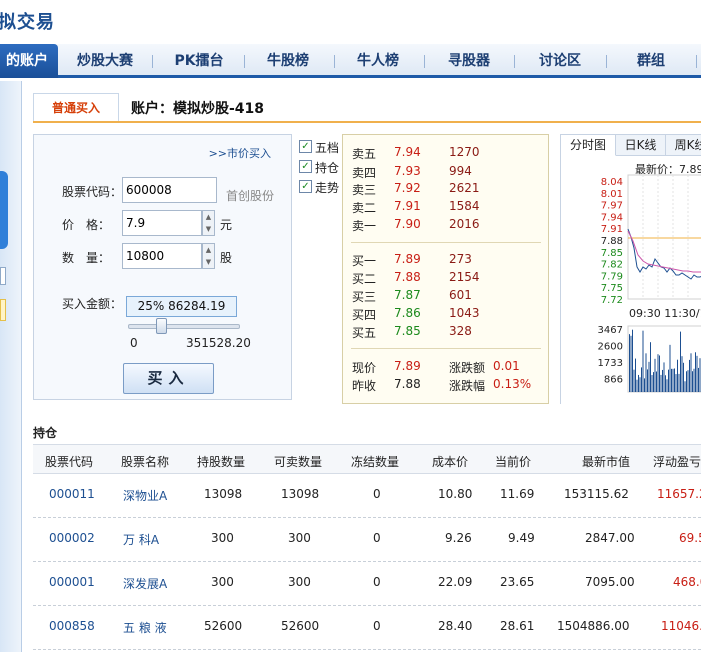 The height and width of the screenshot is (652, 701). Describe the element at coordinates (364, 386) in the screenshot. I see `prev-close-label: 昨收` at that location.